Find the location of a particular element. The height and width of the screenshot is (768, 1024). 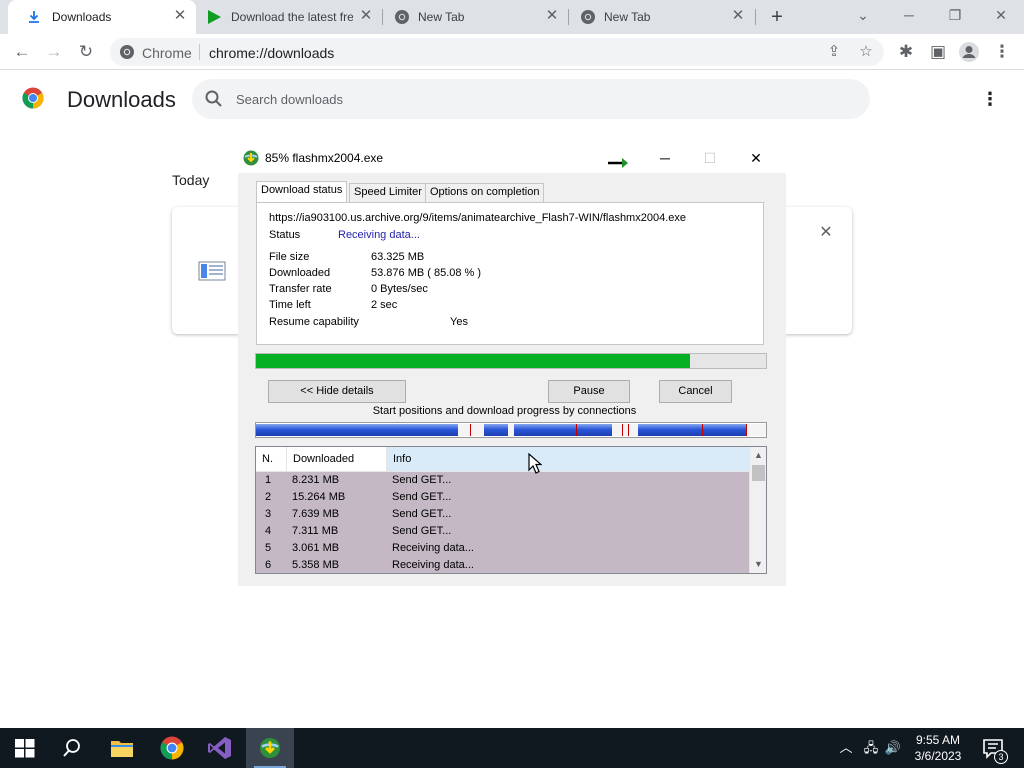

file-size-value: 63.325 MB is located at coordinates (398, 257).